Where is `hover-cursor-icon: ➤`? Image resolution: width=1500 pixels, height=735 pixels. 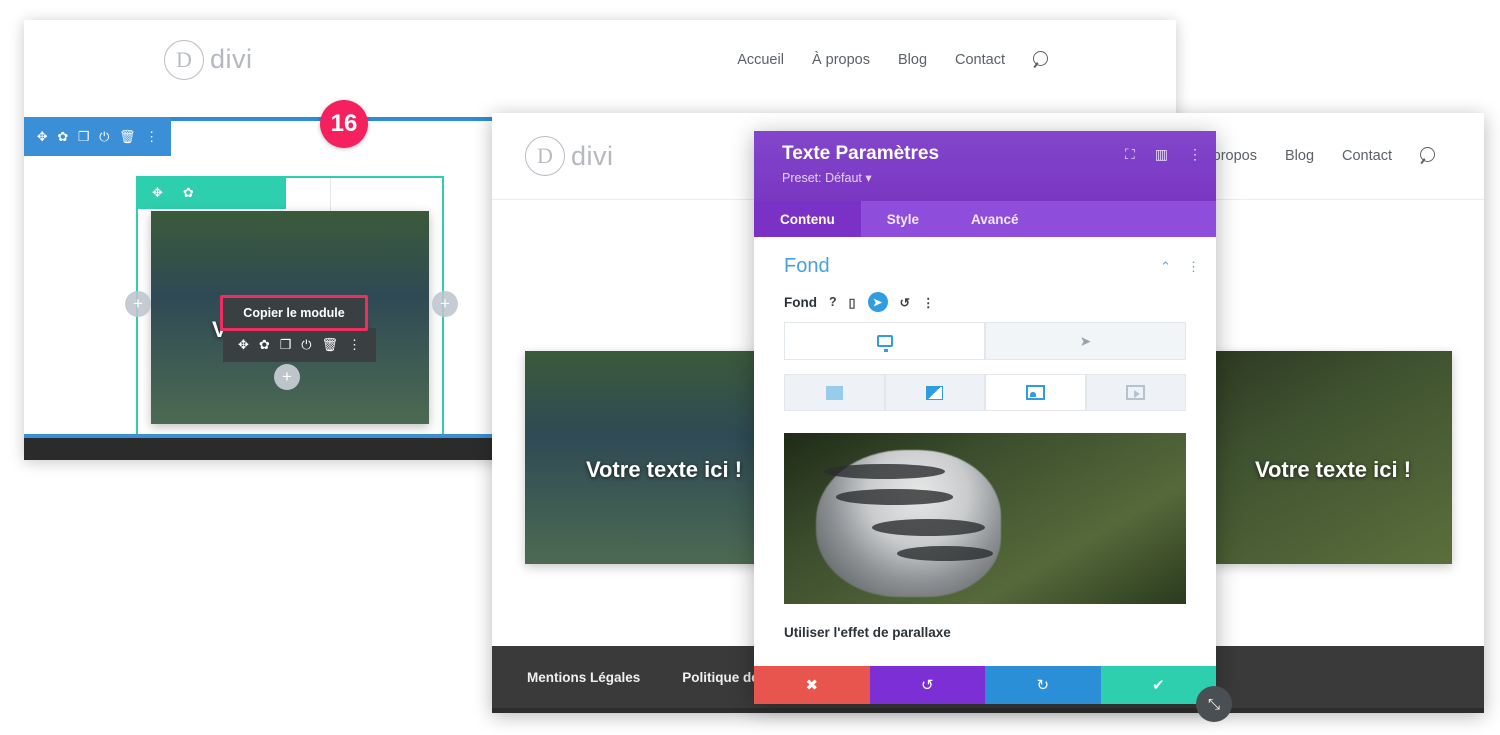 hover-cursor-icon: ➤ is located at coordinates (877, 302).